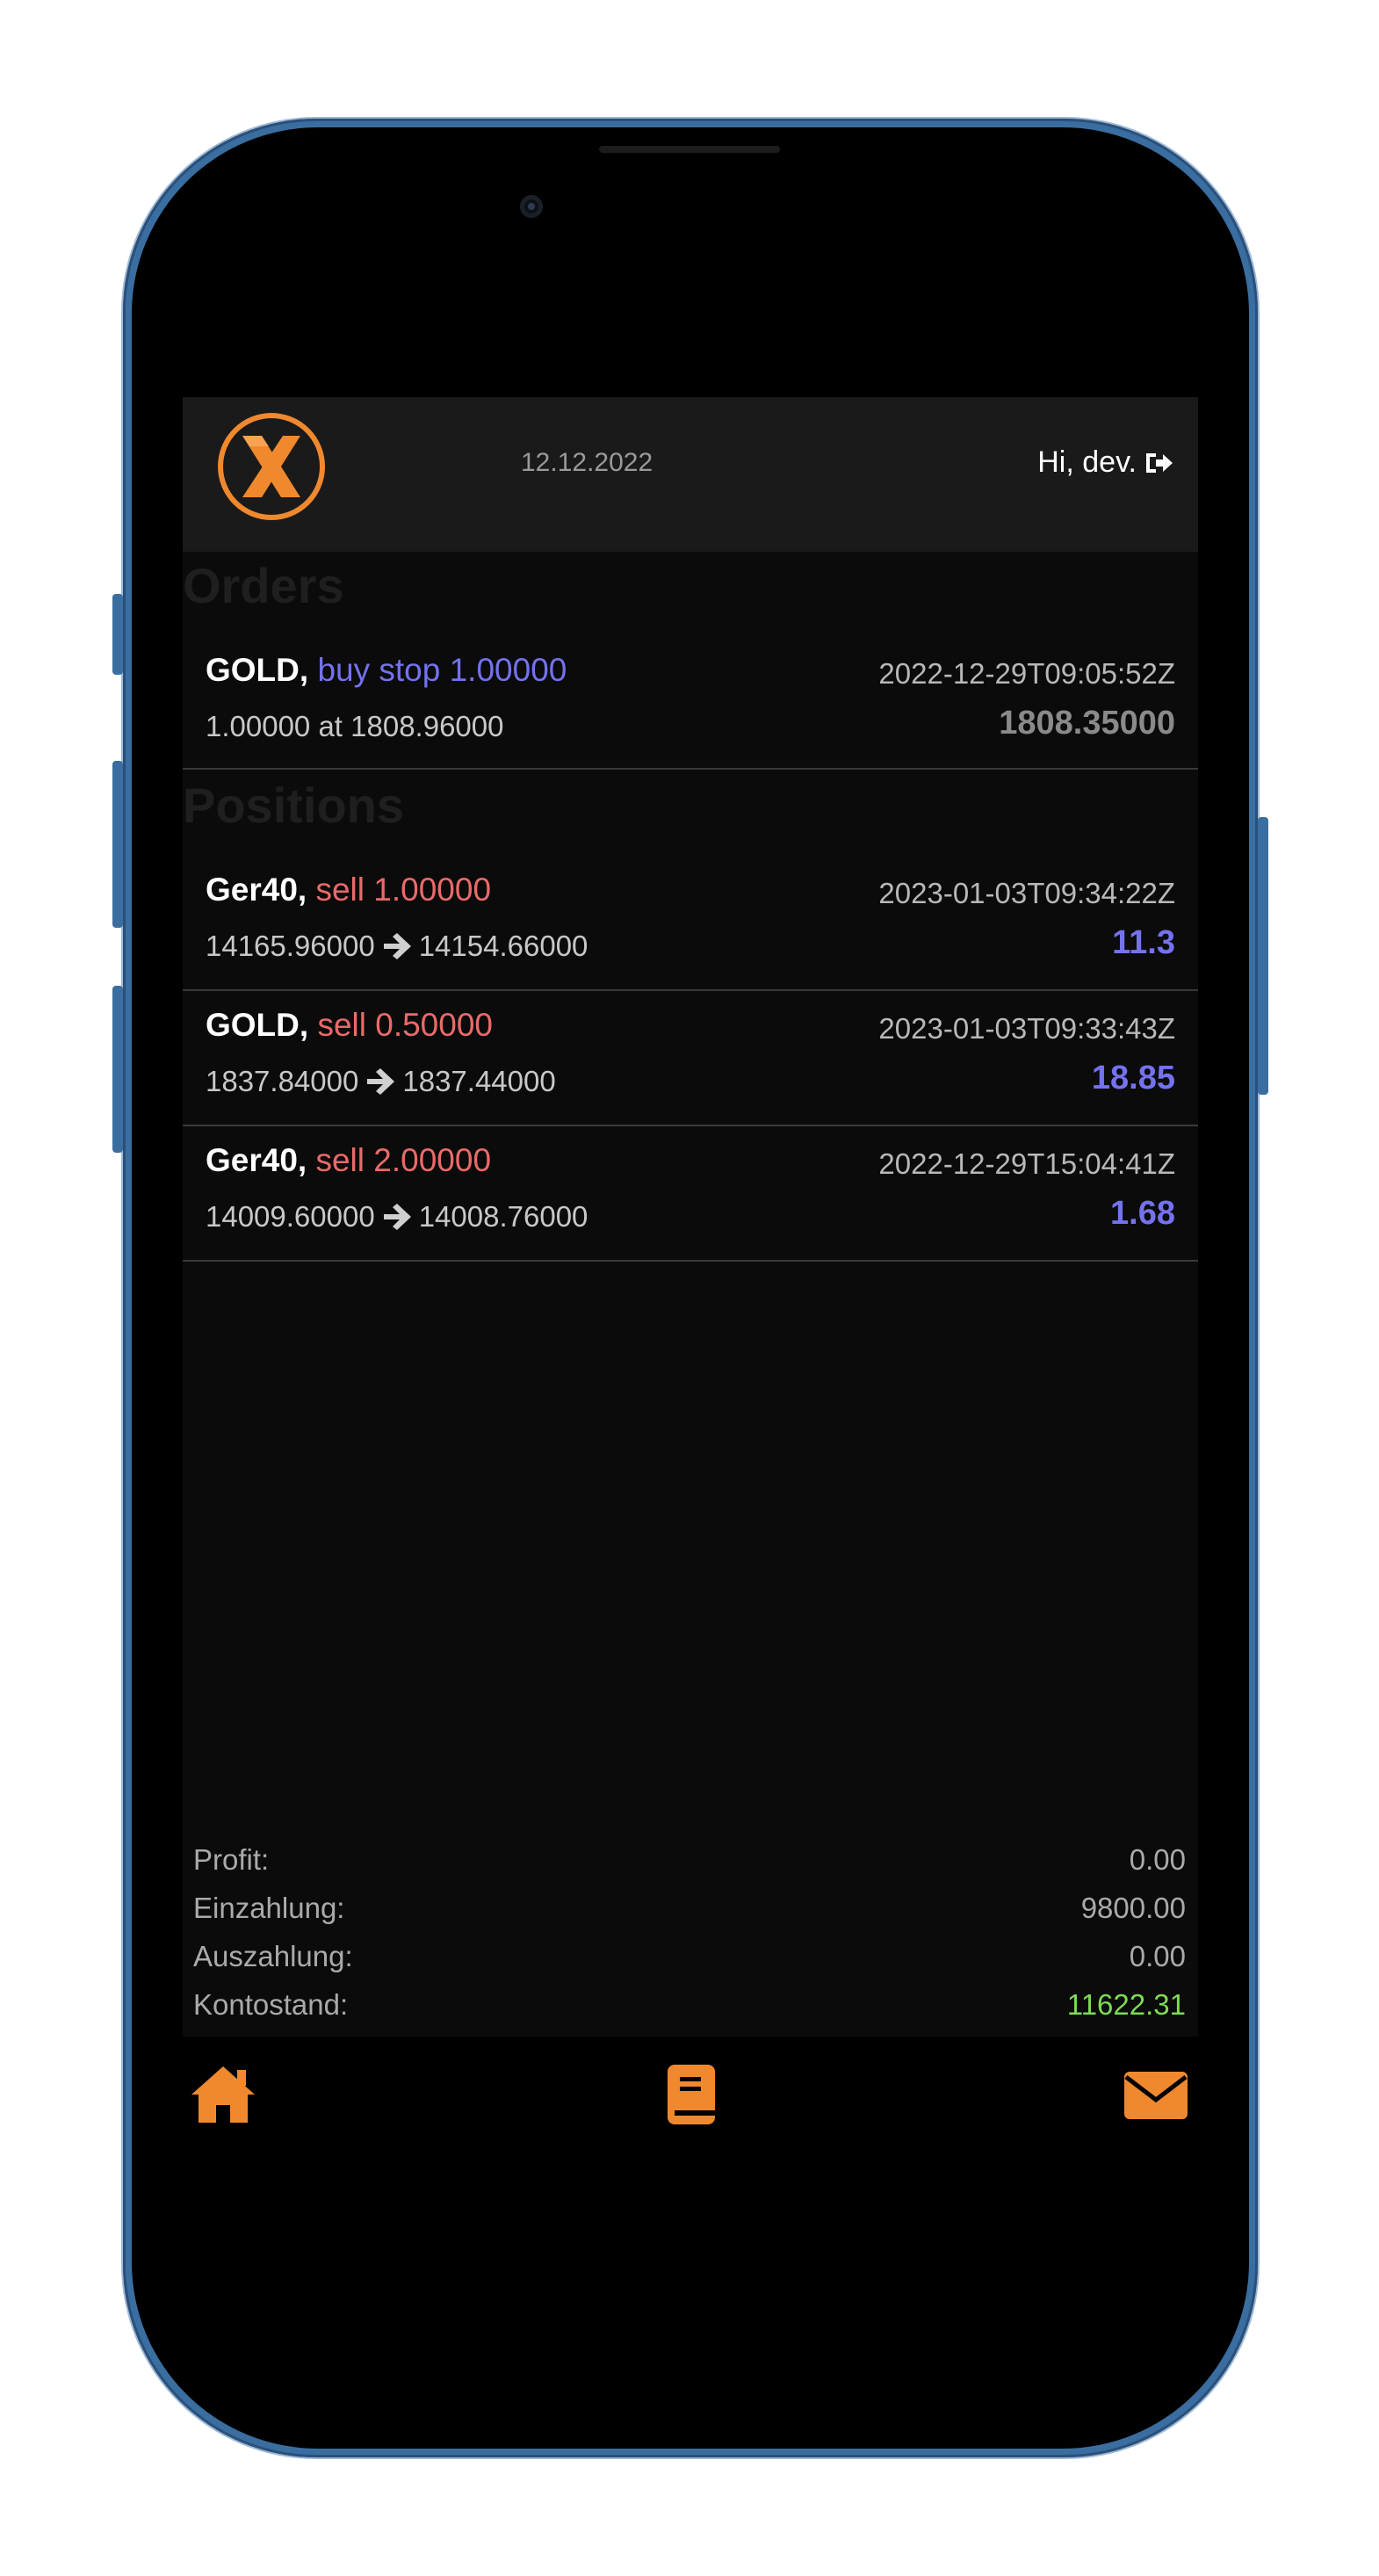  What do you see at coordinates (273, 1956) in the screenshot?
I see `withdrawal-label: Auszahlung:` at bounding box center [273, 1956].